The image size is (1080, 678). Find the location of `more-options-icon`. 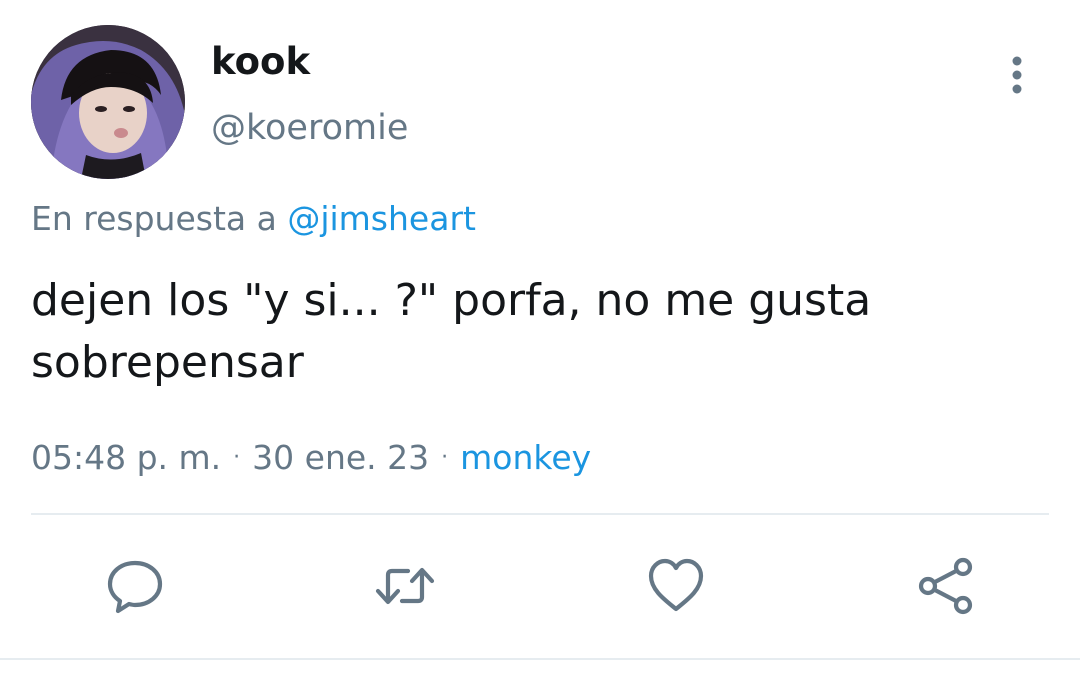

more-options-icon is located at coordinates (1017, 75).